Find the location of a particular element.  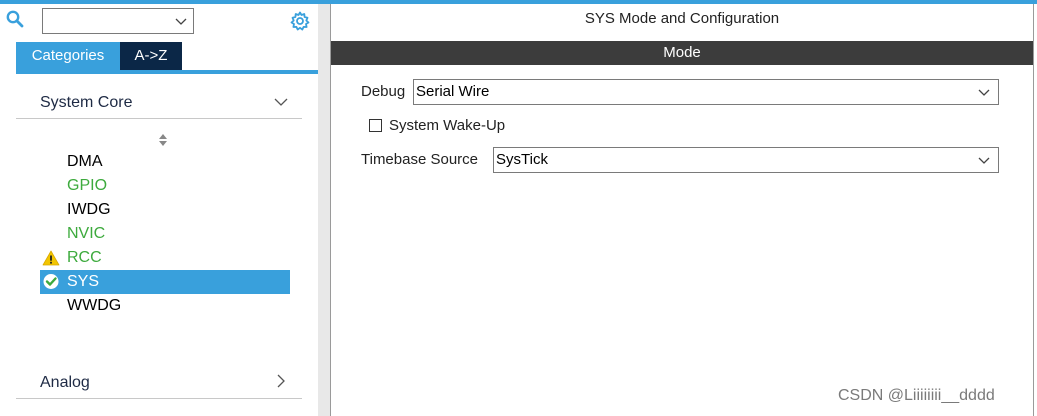

search-icon is located at coordinates (15, 19).